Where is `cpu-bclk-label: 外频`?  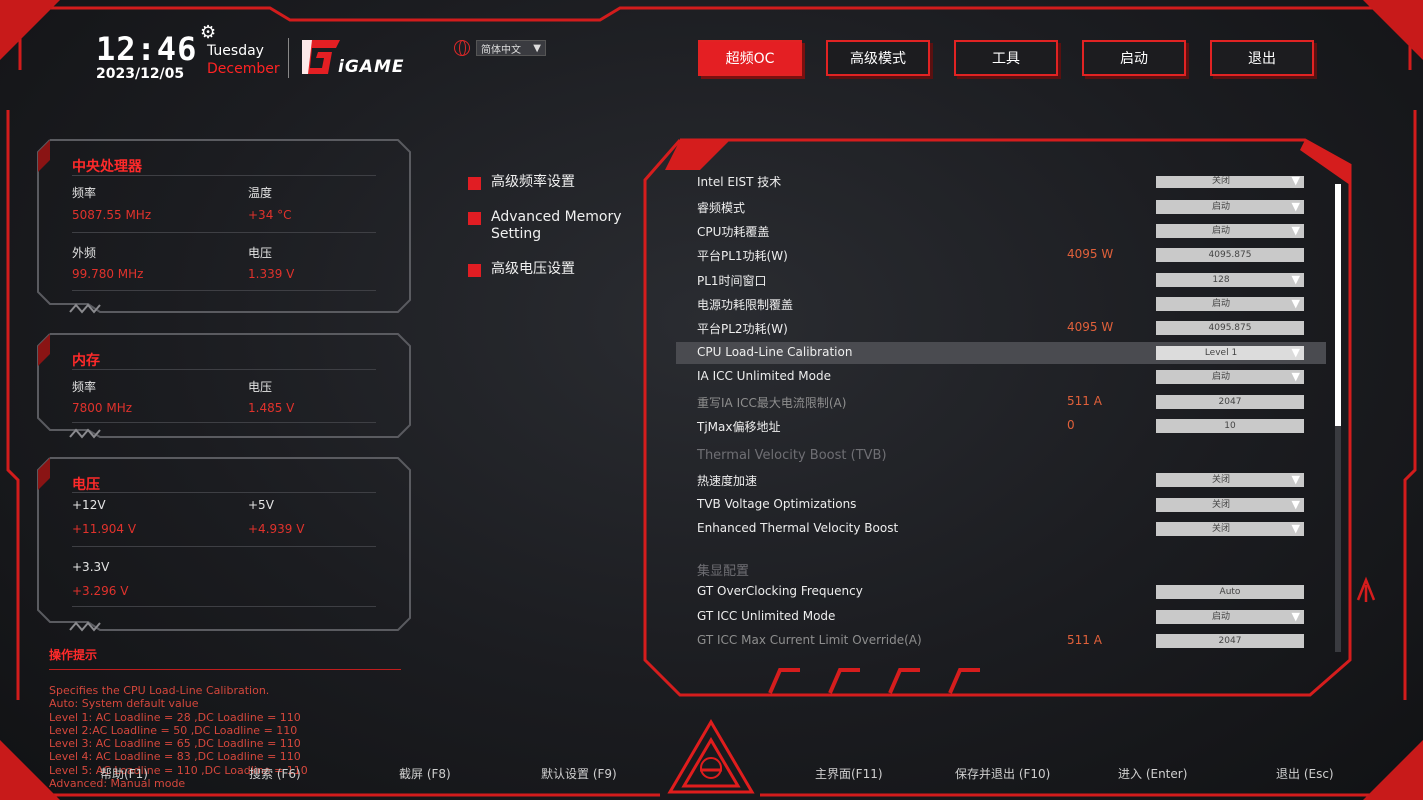
cpu-bclk-label: 外频 is located at coordinates (84, 253).